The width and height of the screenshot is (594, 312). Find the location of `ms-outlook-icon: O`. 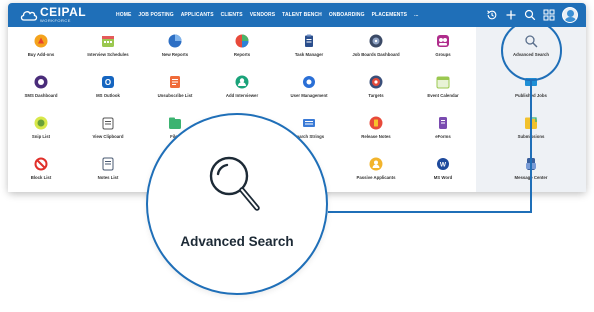

ms-outlook-icon: O is located at coordinates (108, 82).